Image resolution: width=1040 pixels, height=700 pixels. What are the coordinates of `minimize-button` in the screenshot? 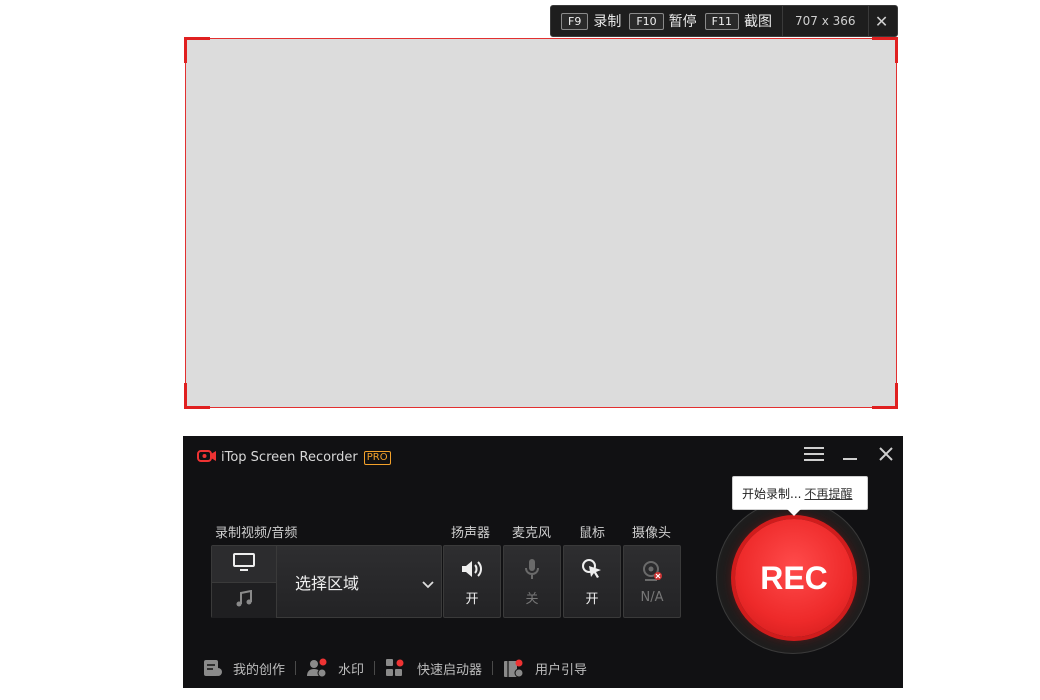 It's located at (850, 455).